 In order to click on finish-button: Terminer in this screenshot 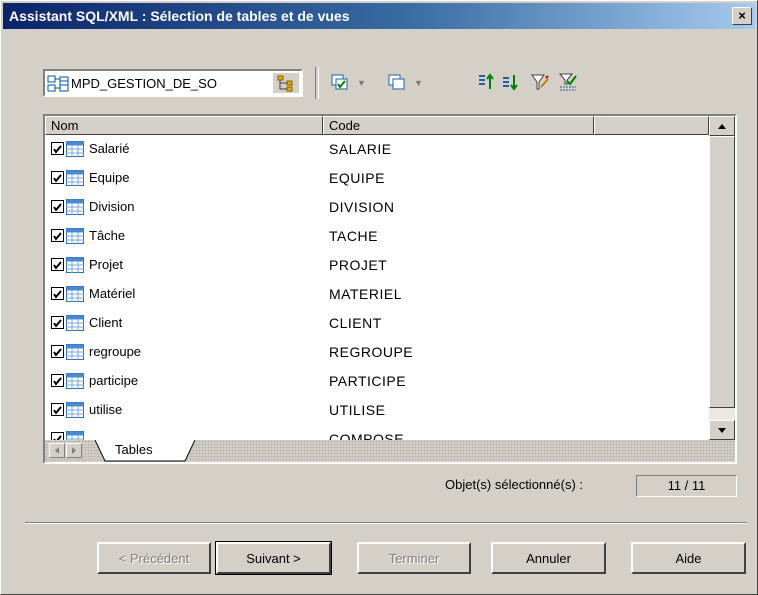, I will do `click(414, 558)`.